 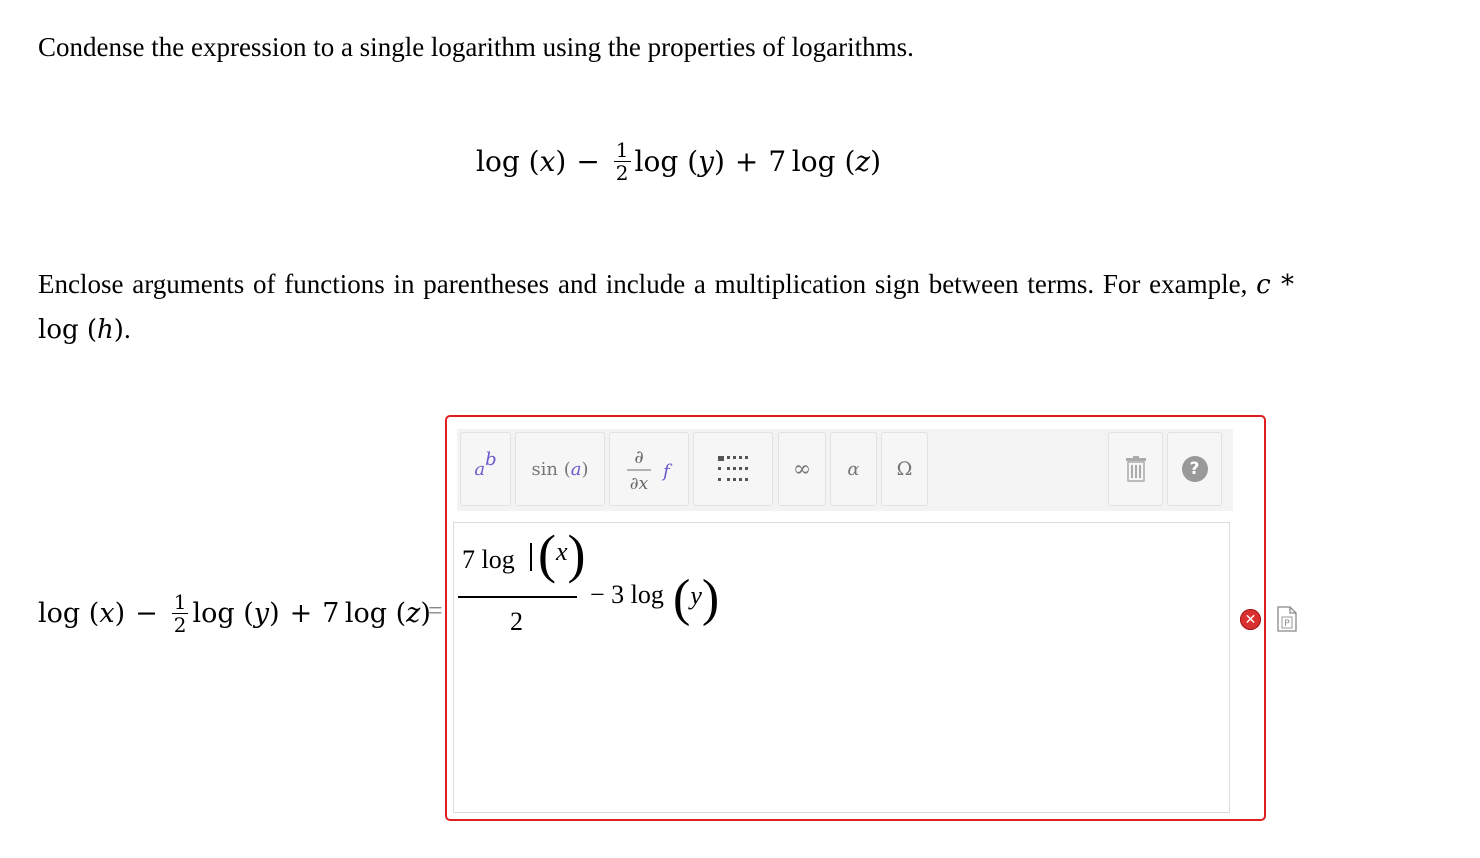 I want to click on power-button: ab, so click(x=485, y=469).